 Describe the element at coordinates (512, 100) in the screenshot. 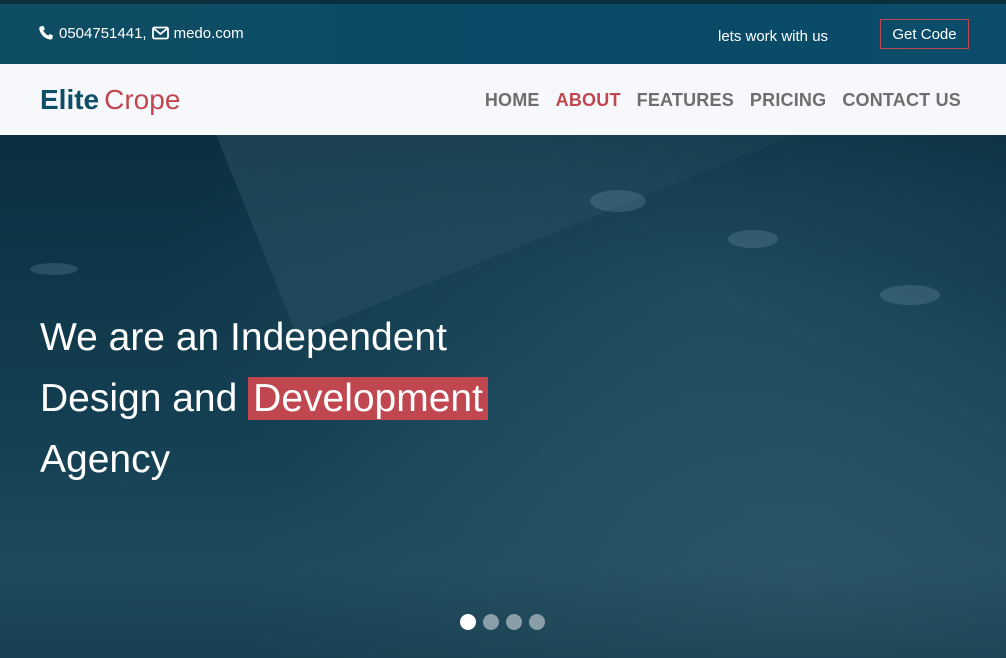

I see `nav-home: HOME` at that location.